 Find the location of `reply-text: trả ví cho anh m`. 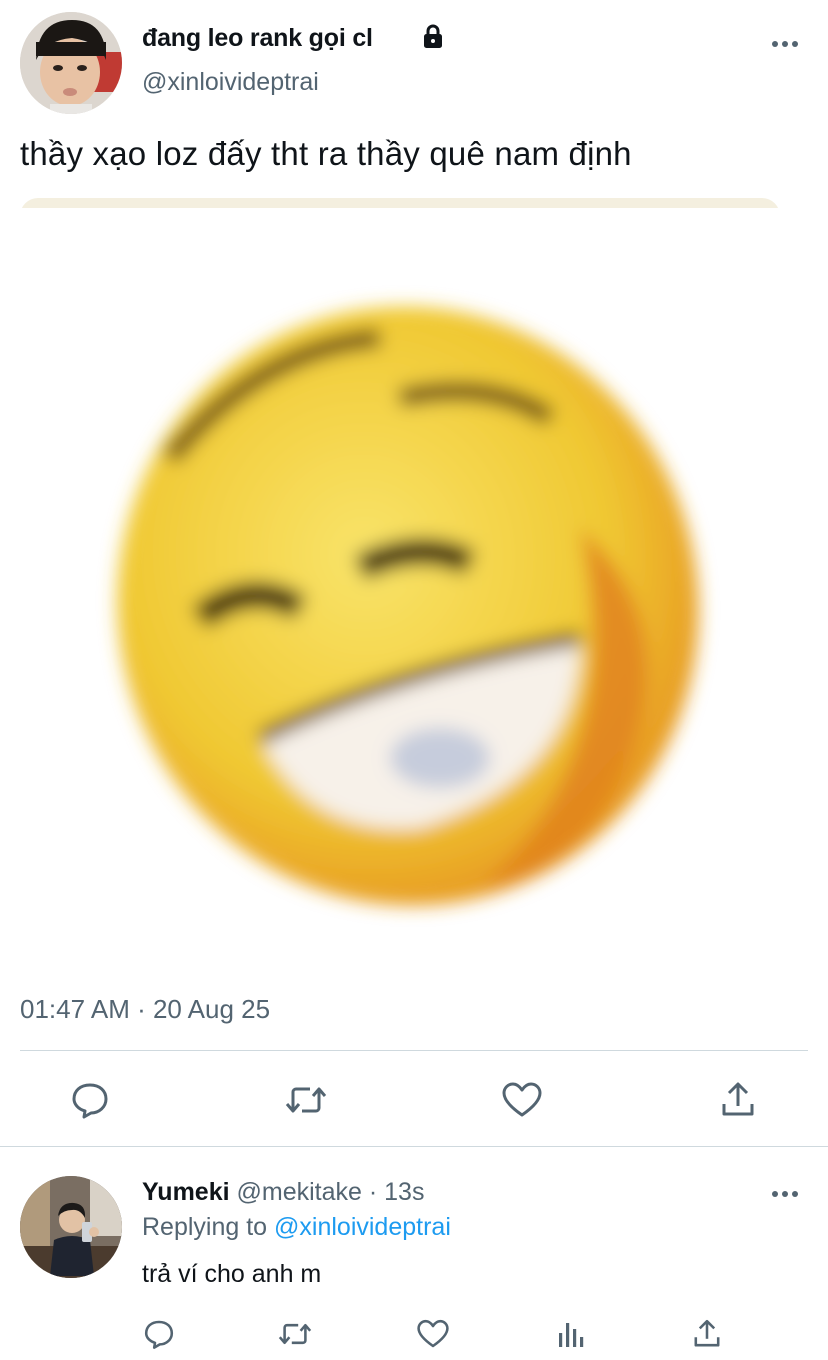

reply-text: trả ví cho anh m is located at coordinates (232, 1274).